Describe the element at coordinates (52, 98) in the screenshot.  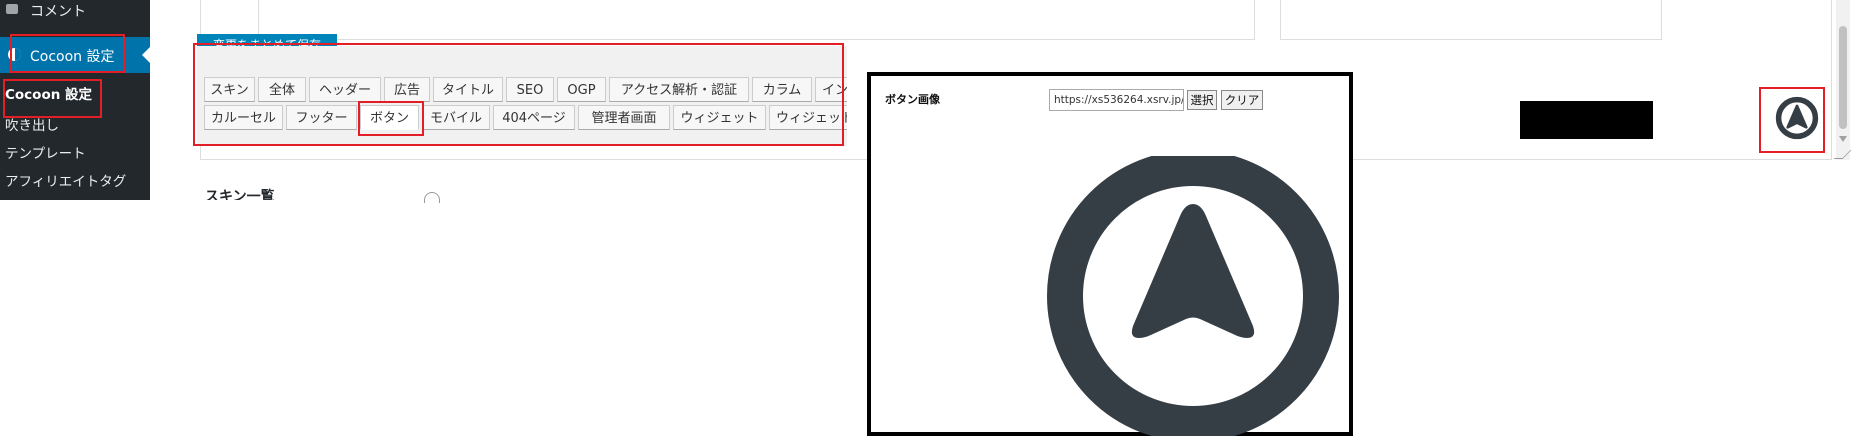
I see `highlight-cocoon-submenu` at that location.